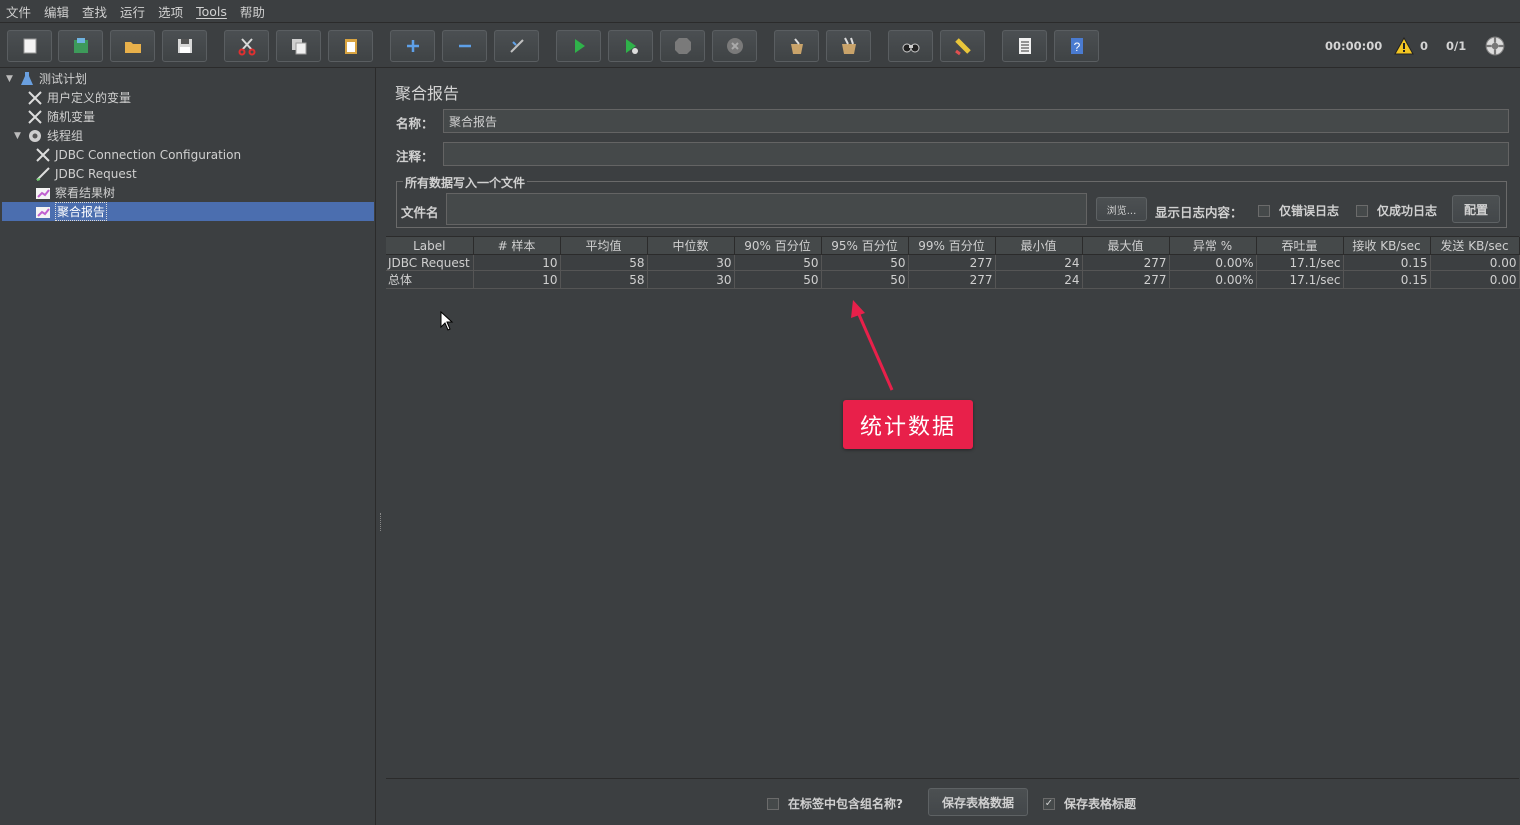  What do you see at coordinates (604, 246) in the screenshot?
I see `column-header: 平均值` at bounding box center [604, 246].